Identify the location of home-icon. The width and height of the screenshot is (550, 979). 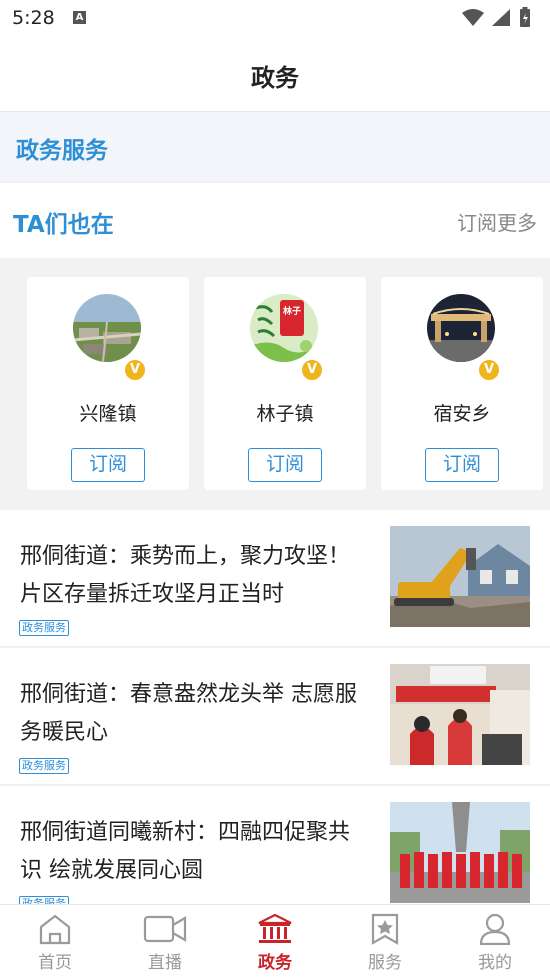
(55, 929).